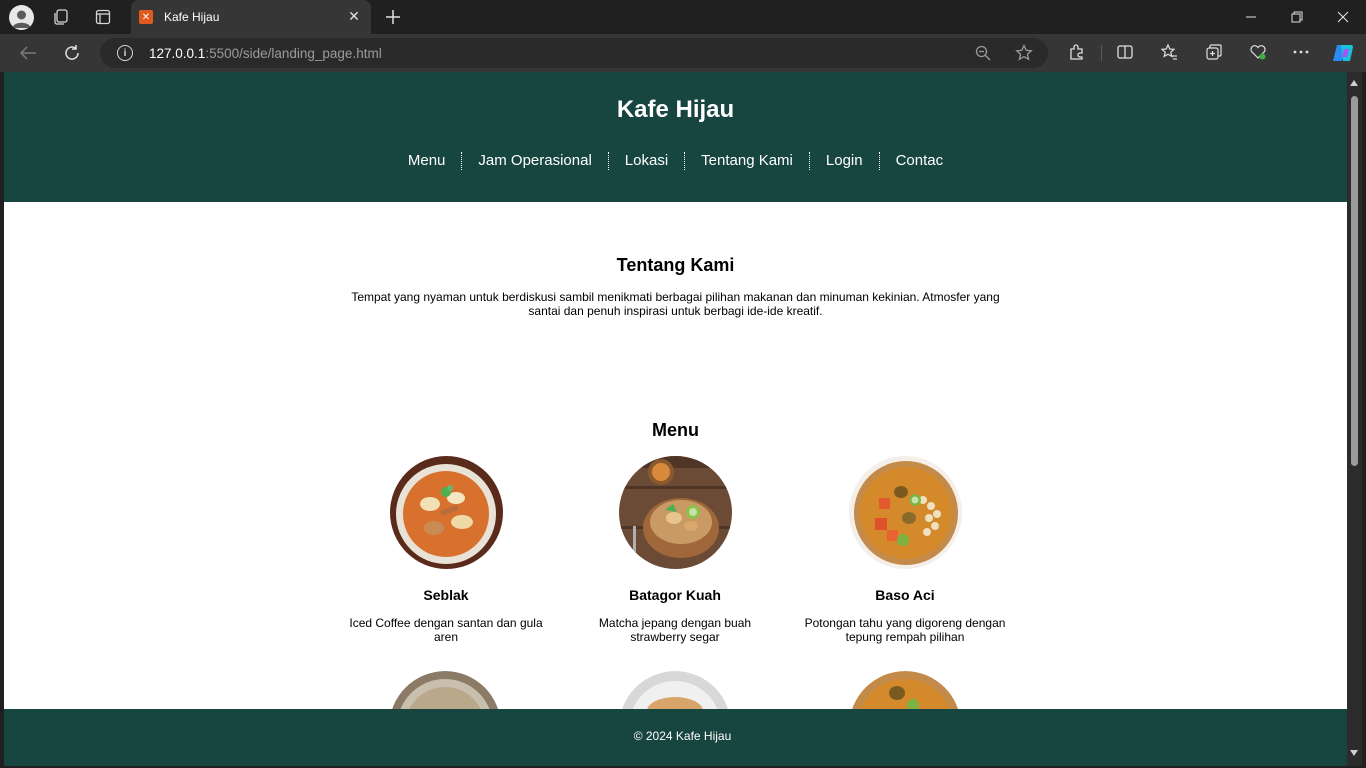  I want to click on nav-item-tentang-kami: Tentang Kami, so click(746, 161).